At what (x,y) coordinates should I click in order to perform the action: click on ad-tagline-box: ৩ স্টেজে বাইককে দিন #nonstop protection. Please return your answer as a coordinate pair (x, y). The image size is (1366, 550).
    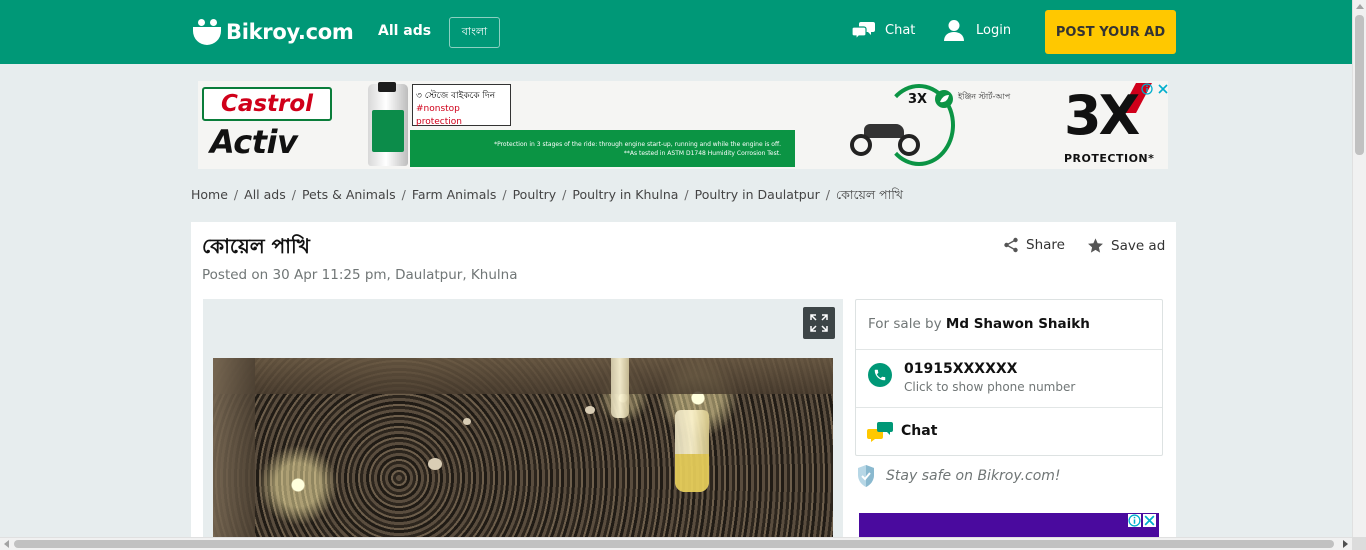
    Looking at the image, I should click on (461, 105).